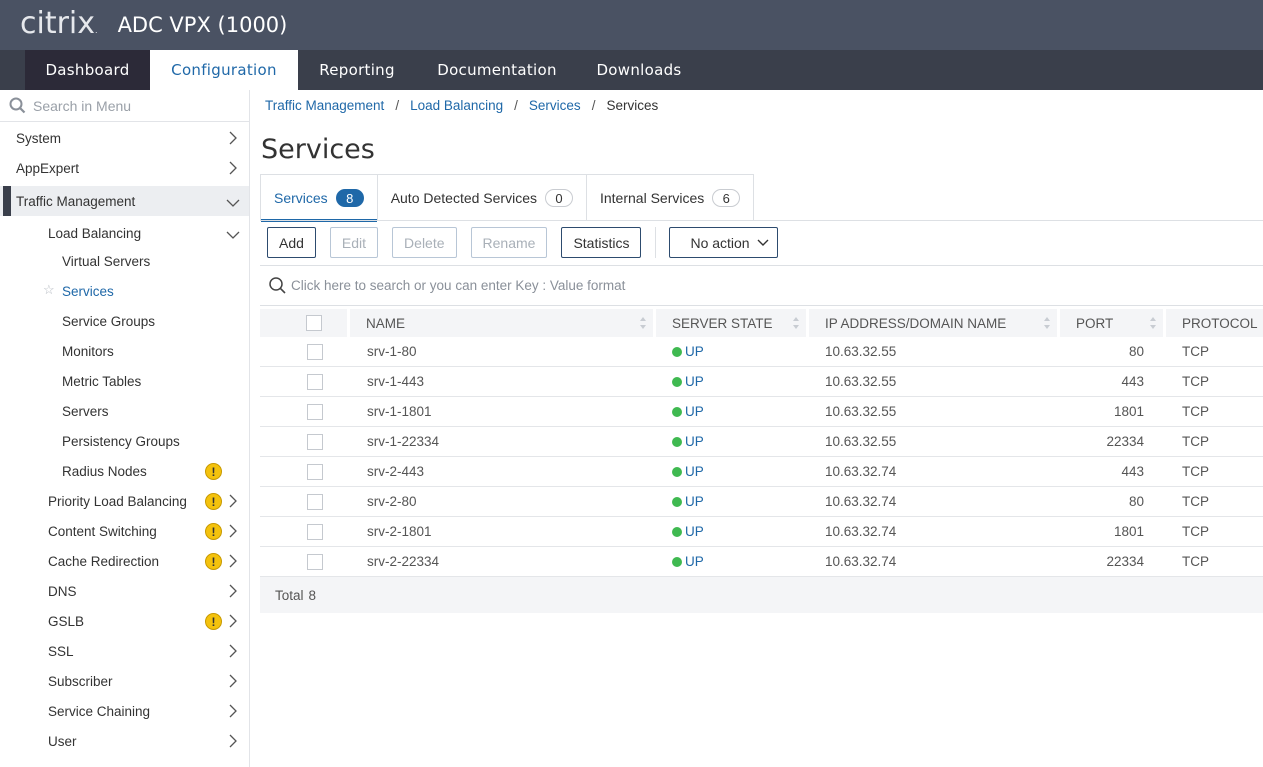 Image resolution: width=1263 pixels, height=767 pixels. Describe the element at coordinates (1136, 501) in the screenshot. I see `port: 80` at that location.